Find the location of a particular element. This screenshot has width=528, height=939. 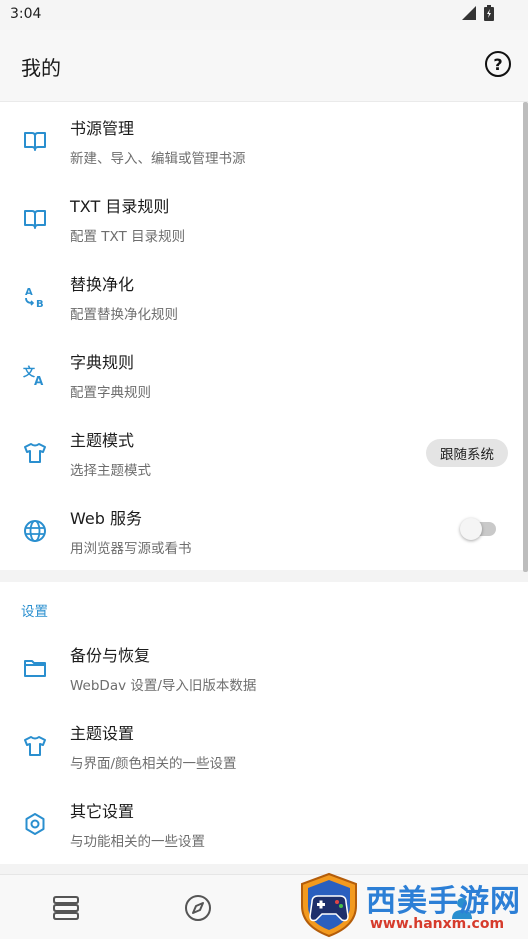

list-item-subtitle: 配置字典规则 is located at coordinates (110, 393).